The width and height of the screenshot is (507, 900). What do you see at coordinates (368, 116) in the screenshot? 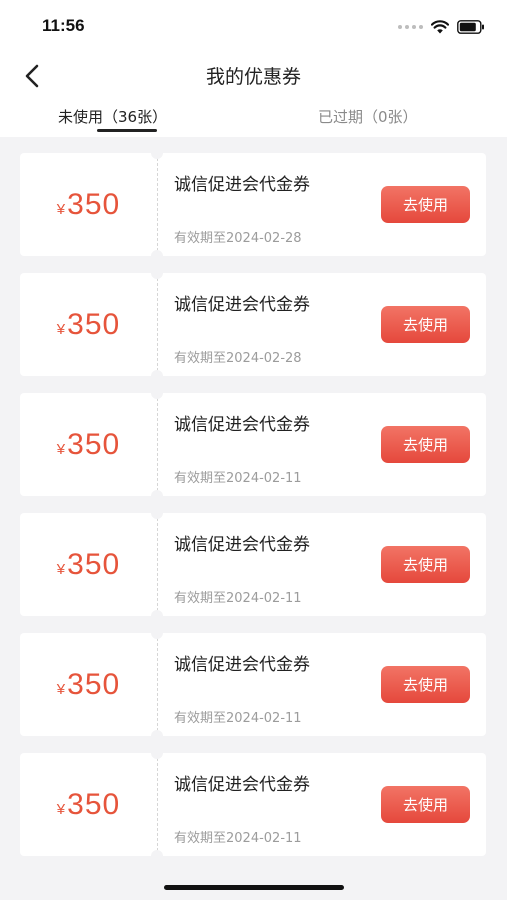
I see `tab-expired: 已过期（0张）` at bounding box center [368, 116].